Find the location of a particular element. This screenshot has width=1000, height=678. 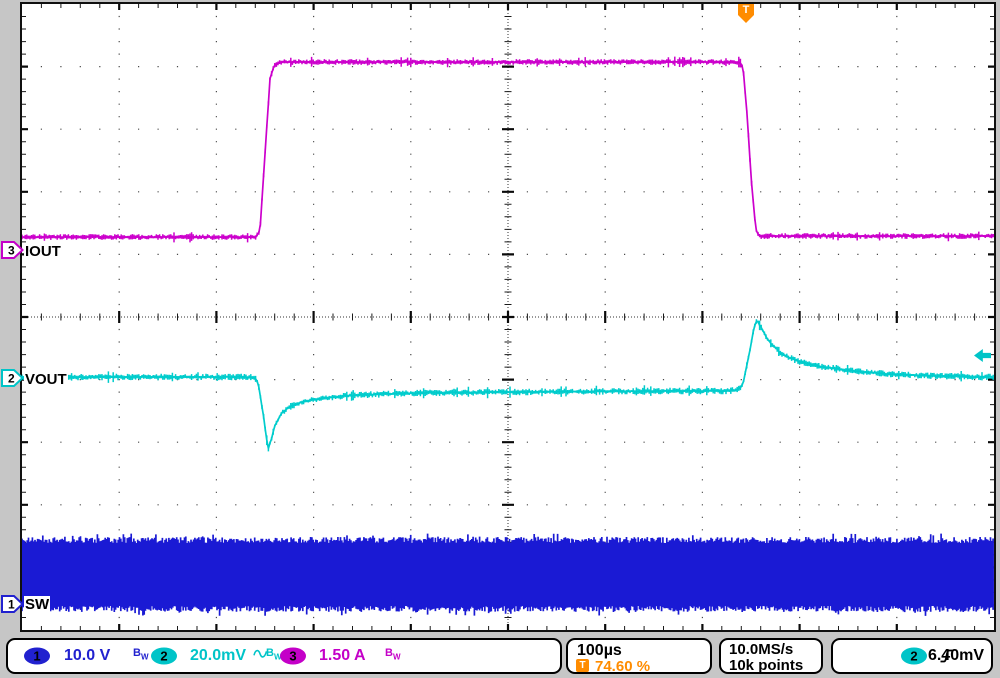

acquisition-box: 10.0MS/s 10k points is located at coordinates (771, 656).